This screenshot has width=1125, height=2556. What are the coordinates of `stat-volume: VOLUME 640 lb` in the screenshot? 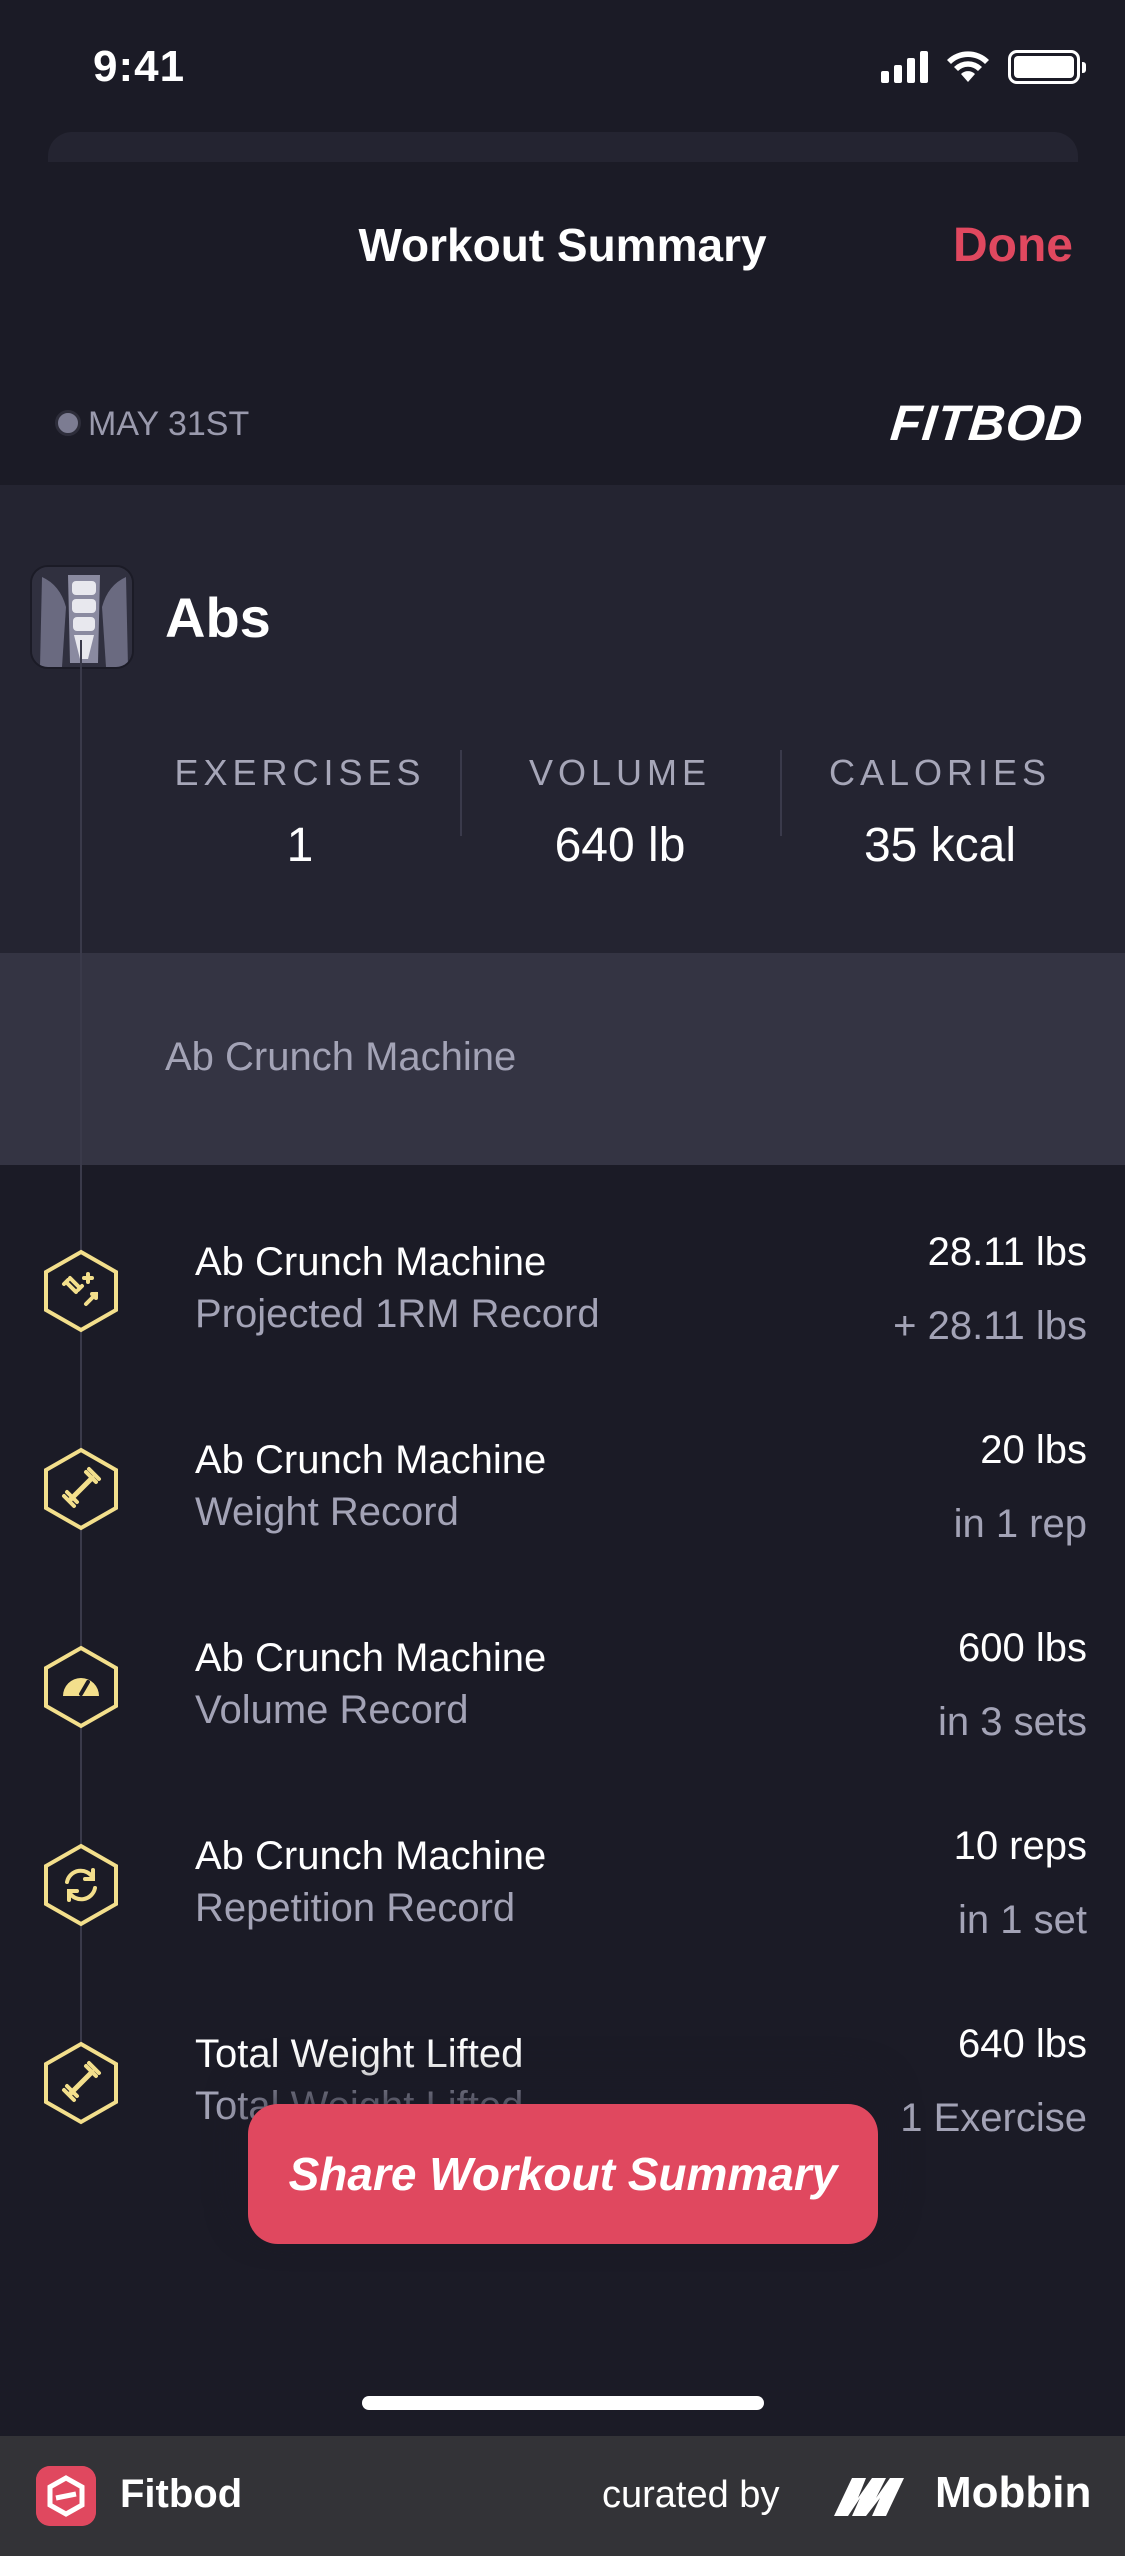 It's located at (620, 811).